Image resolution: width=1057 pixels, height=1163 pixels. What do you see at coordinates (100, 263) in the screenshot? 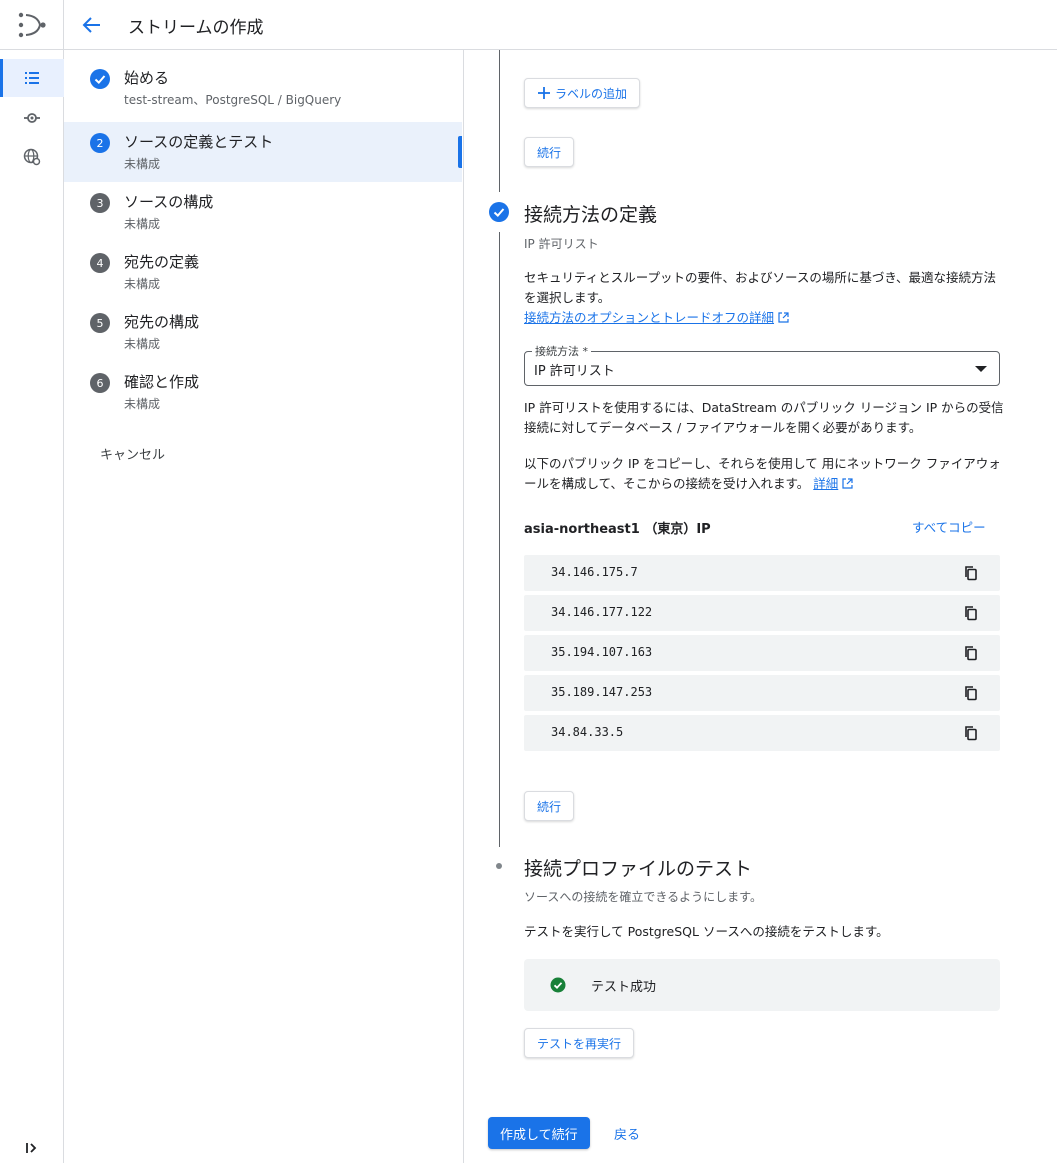
I see `step-number: 4` at bounding box center [100, 263].